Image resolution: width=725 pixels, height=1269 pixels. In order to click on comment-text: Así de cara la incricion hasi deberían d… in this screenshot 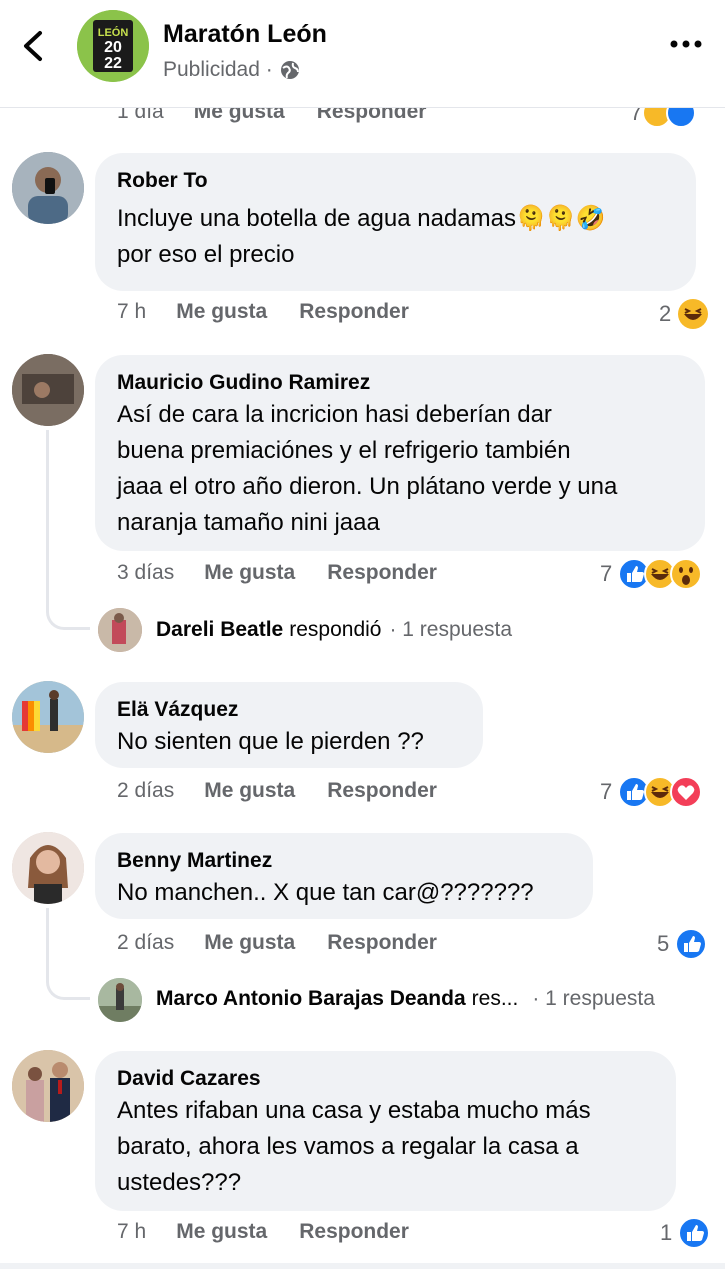, I will do `click(400, 469)`.